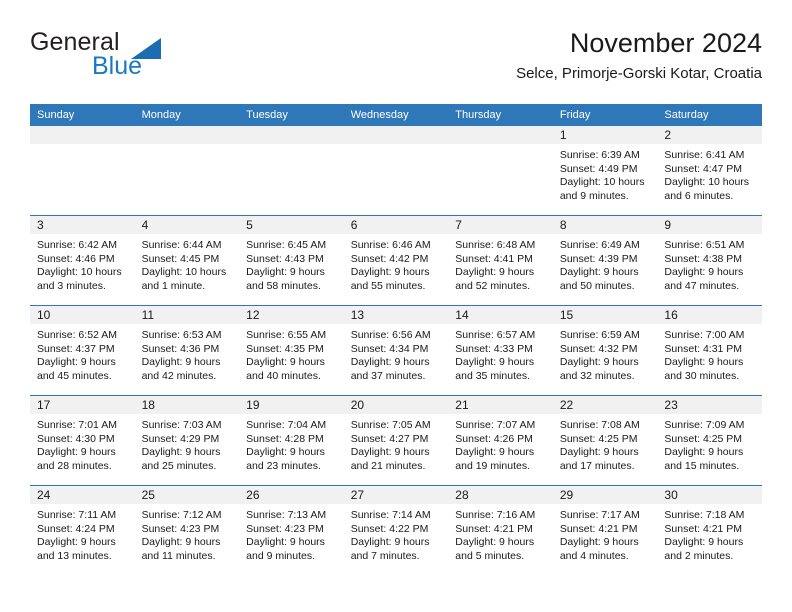  What do you see at coordinates (286, 335) in the screenshot?
I see `sunrise-text: Sunrise: 6:55 AM` at bounding box center [286, 335].